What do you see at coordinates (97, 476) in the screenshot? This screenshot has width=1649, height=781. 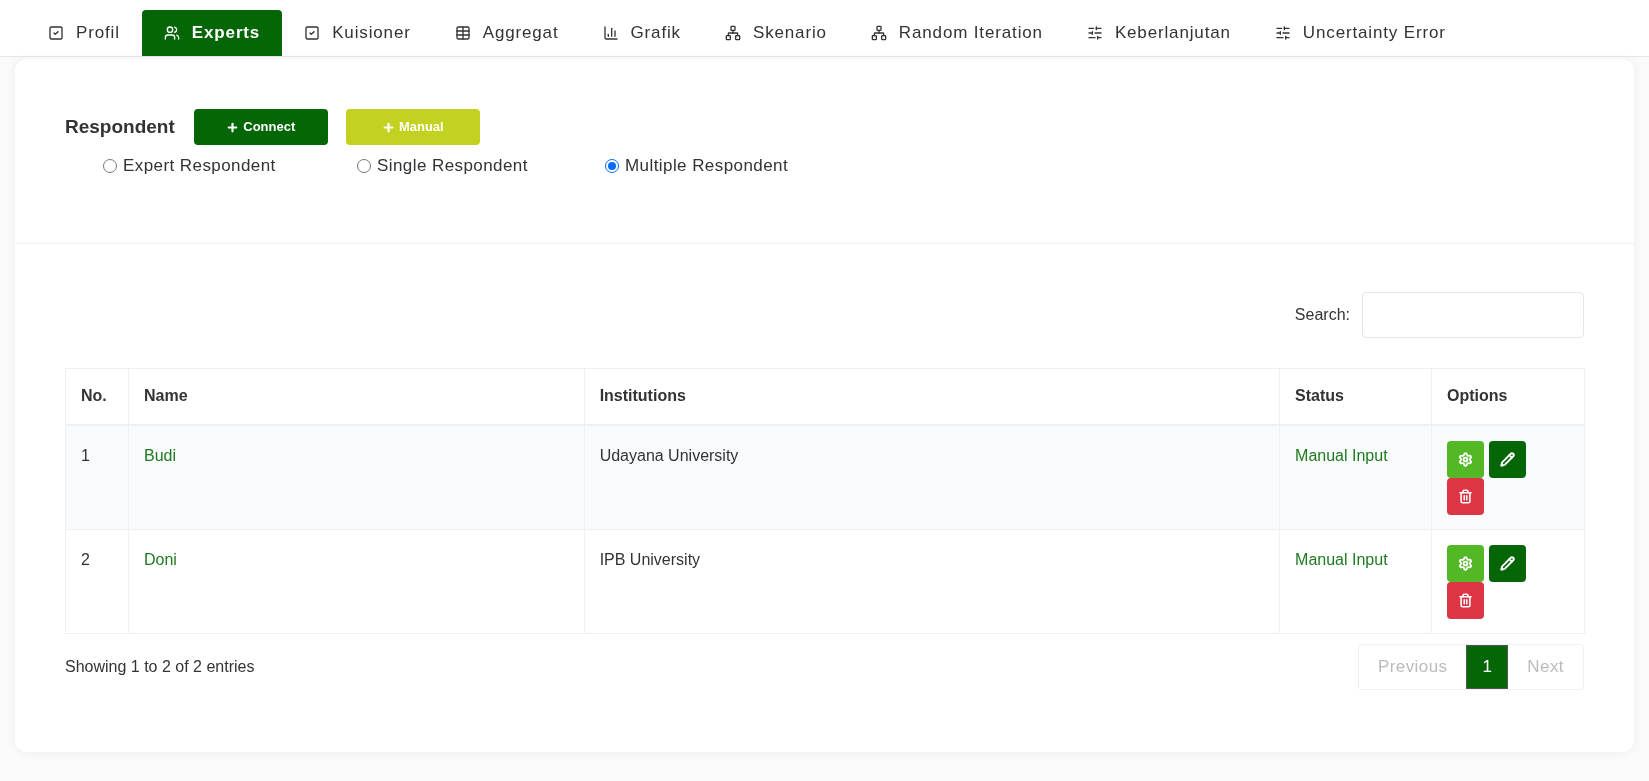 I see `table-cell: 1` at bounding box center [97, 476].